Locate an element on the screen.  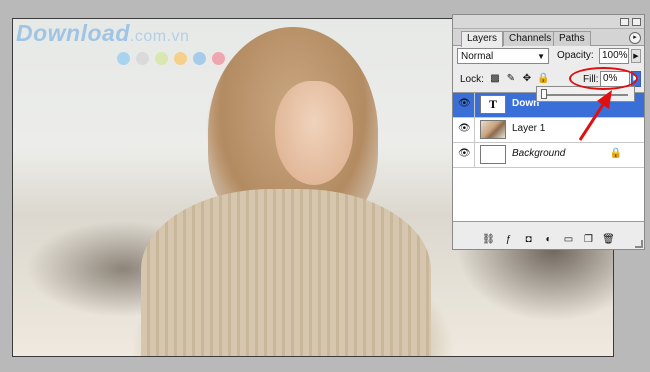
annotation-arrow is located at coordinates (595, 115).